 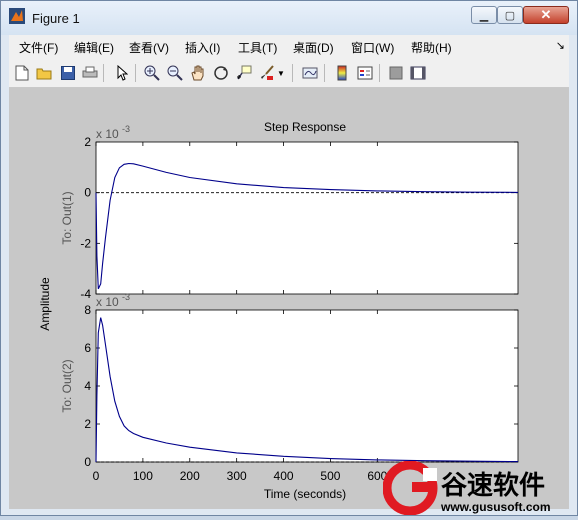 What do you see at coordinates (67, 385) in the screenshot?
I see `subplot-ylabel-2: To: Out(2)` at bounding box center [67, 385].